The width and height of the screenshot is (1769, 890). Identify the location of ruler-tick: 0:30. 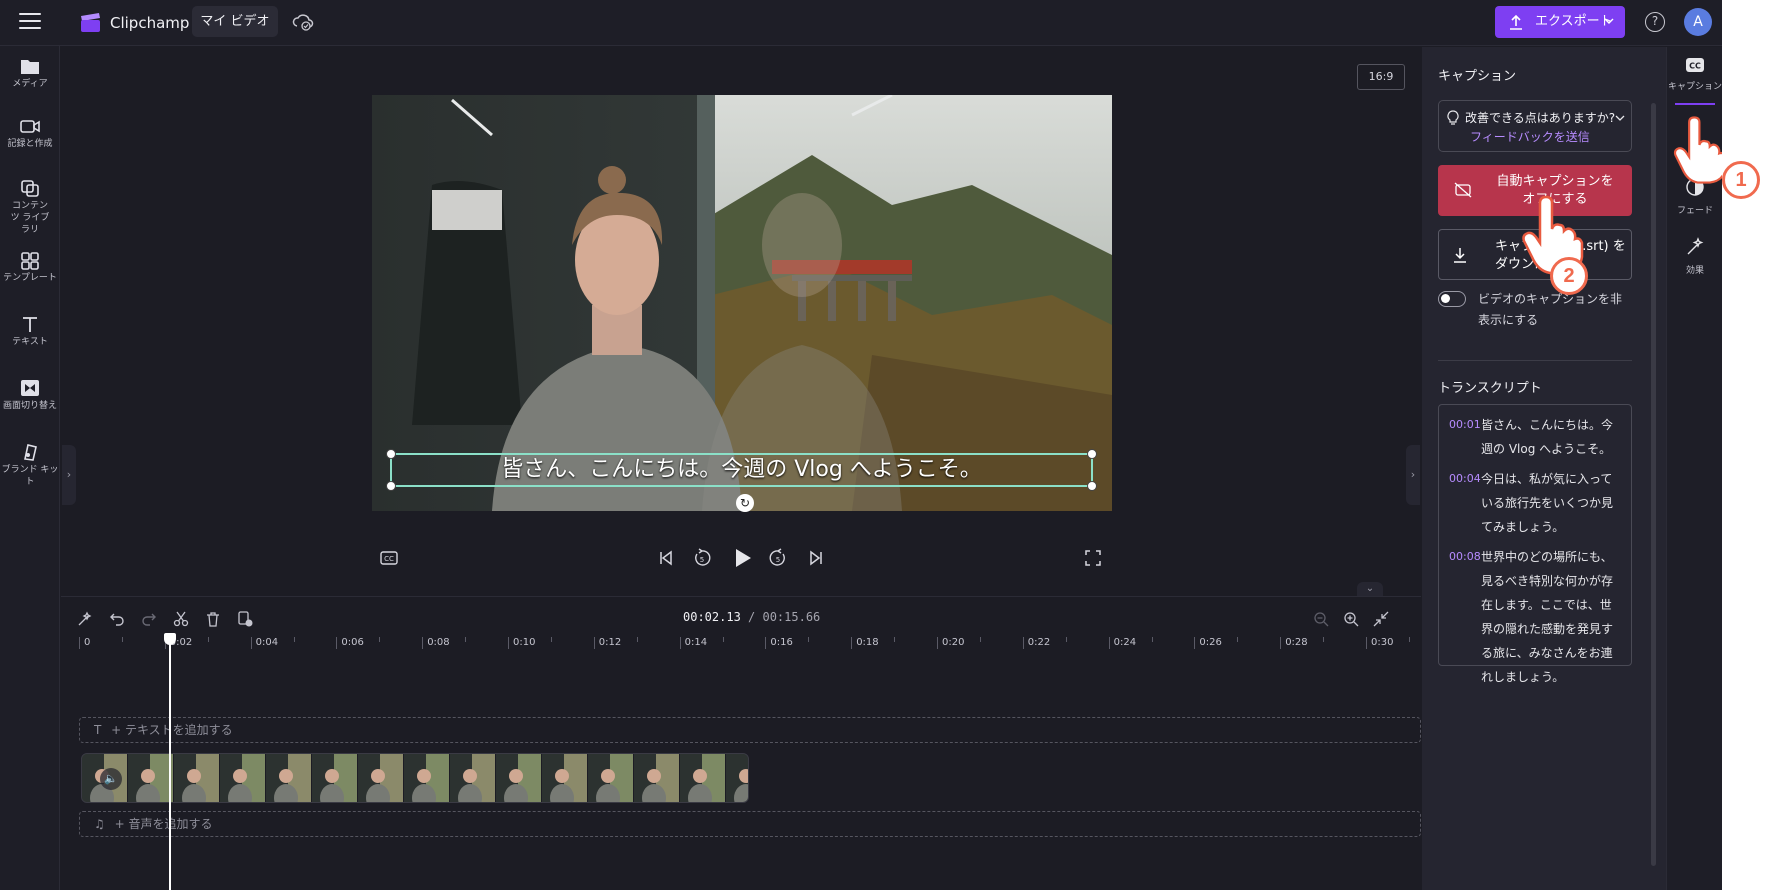
(1379, 643).